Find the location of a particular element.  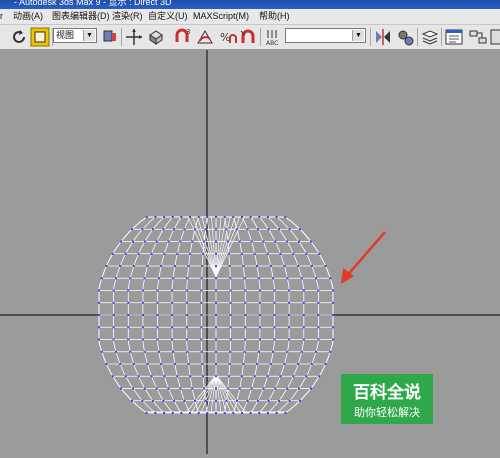

menu-item-partial: r is located at coordinates (1, 16).